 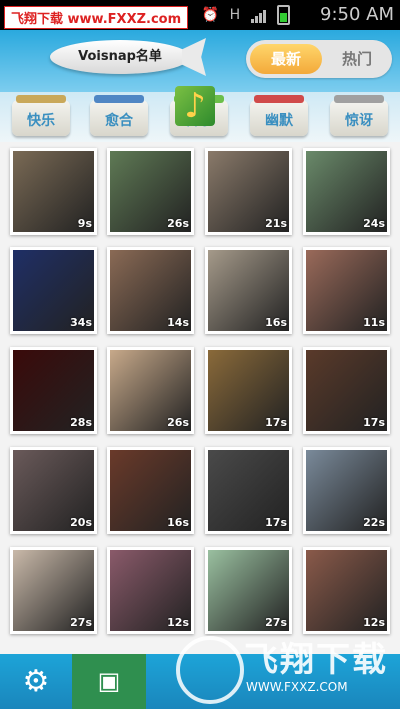 I want to click on battery-icon, so click(x=283, y=15).